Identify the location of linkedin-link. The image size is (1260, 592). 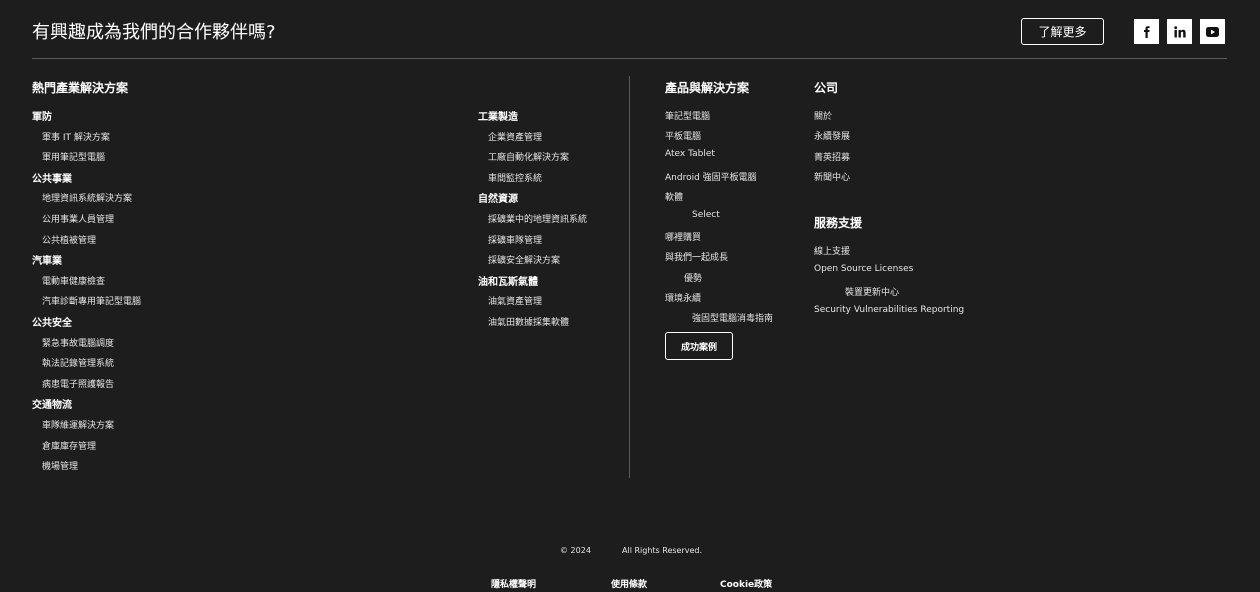
(1179, 31).